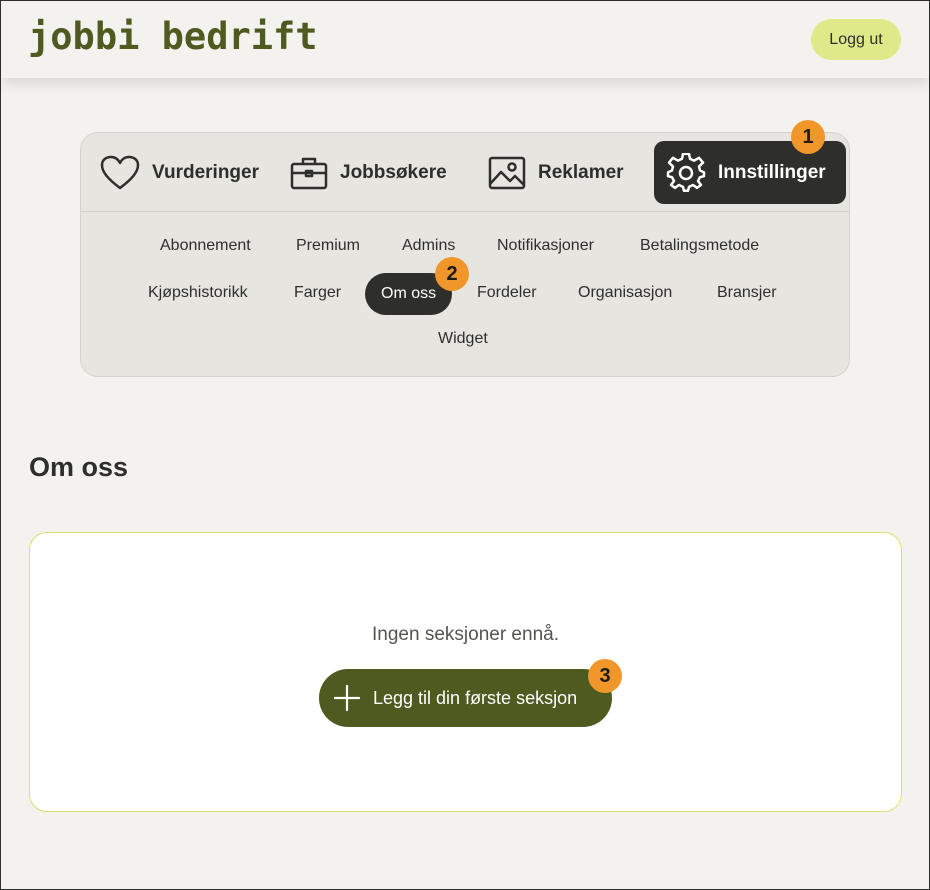  What do you see at coordinates (347, 698) in the screenshot?
I see `plus-icon` at bounding box center [347, 698].